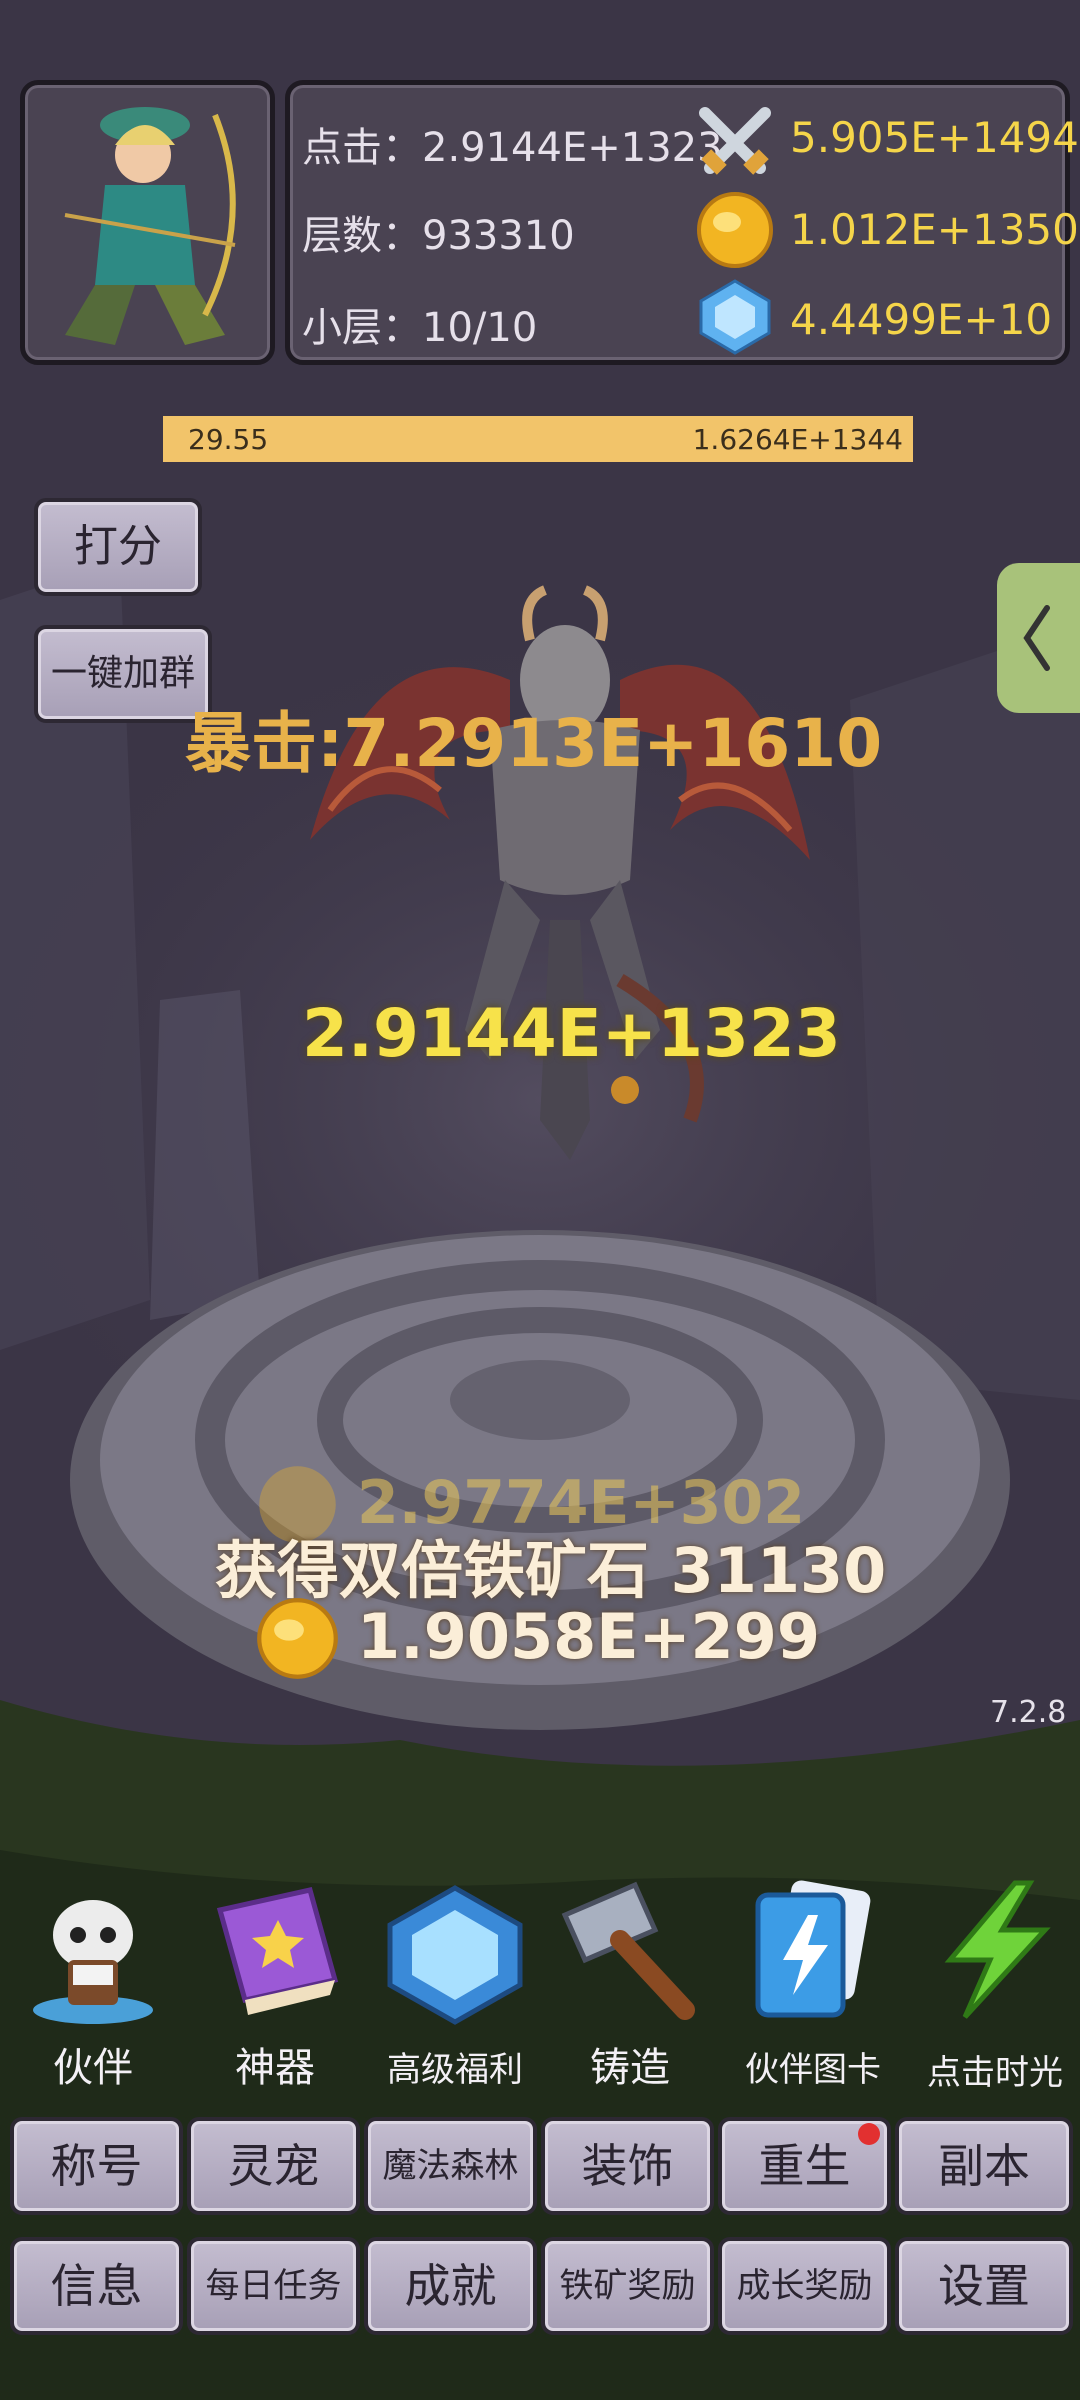 The height and width of the screenshot is (2400, 1080). What do you see at coordinates (538, 439) in the screenshot?
I see `floor-progress-bar: 29.55 1.6264E+1344` at bounding box center [538, 439].